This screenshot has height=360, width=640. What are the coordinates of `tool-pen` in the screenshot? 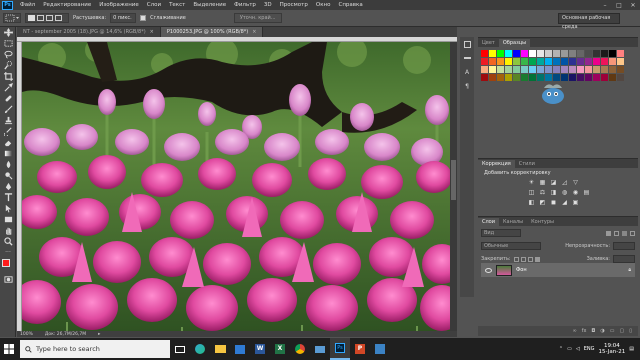 It's located at (8, 186).